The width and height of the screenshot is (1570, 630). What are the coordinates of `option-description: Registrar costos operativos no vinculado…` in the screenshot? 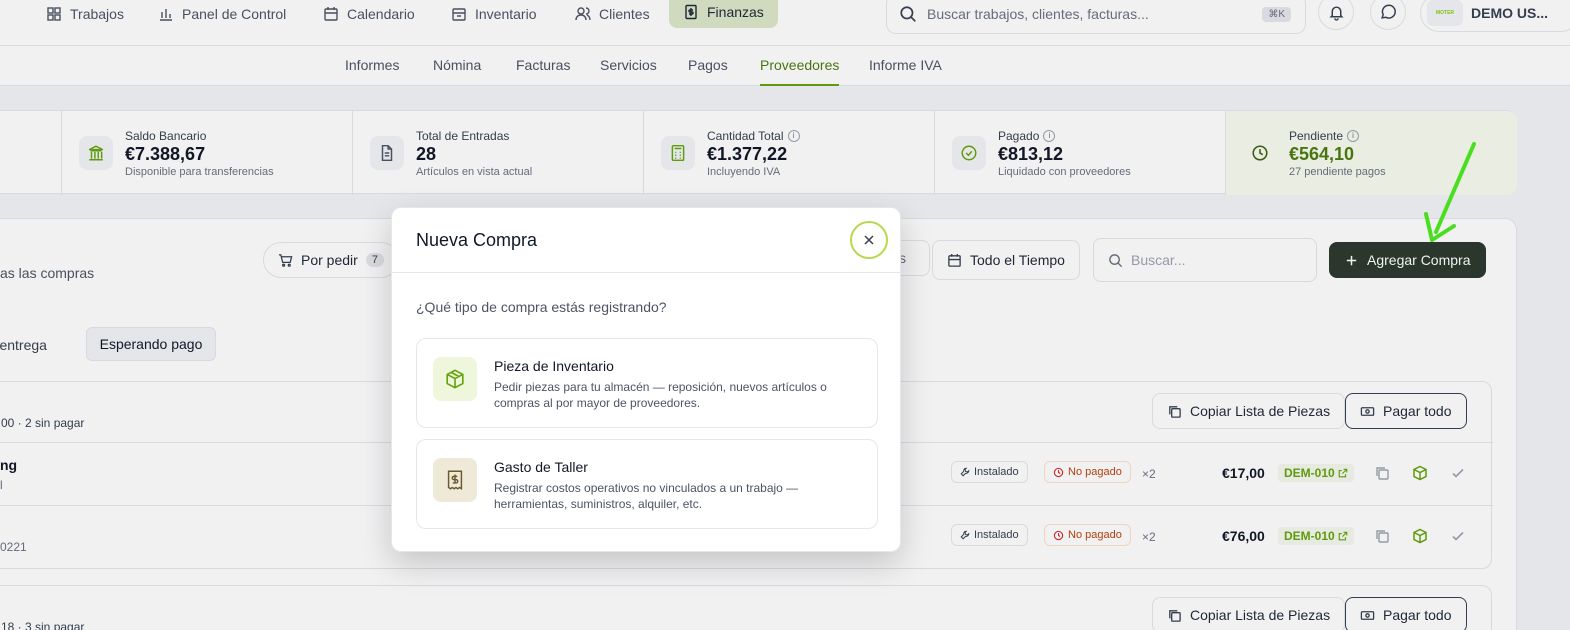 It's located at (646, 496).